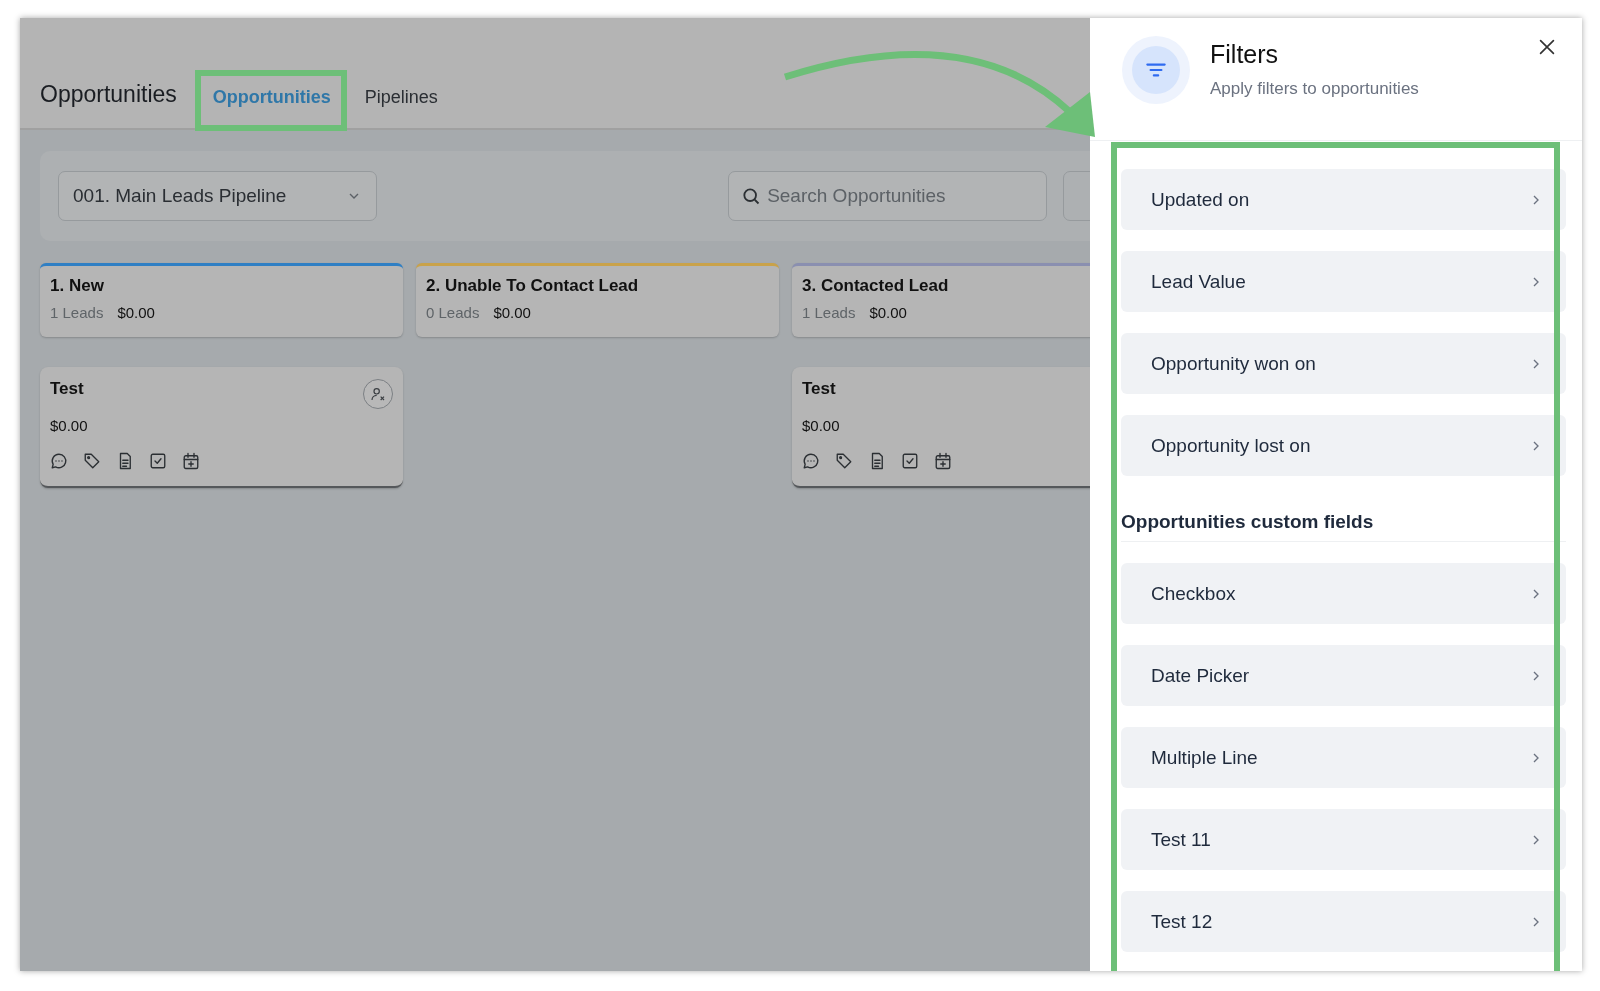  I want to click on tab: Pipelines, so click(401, 97).